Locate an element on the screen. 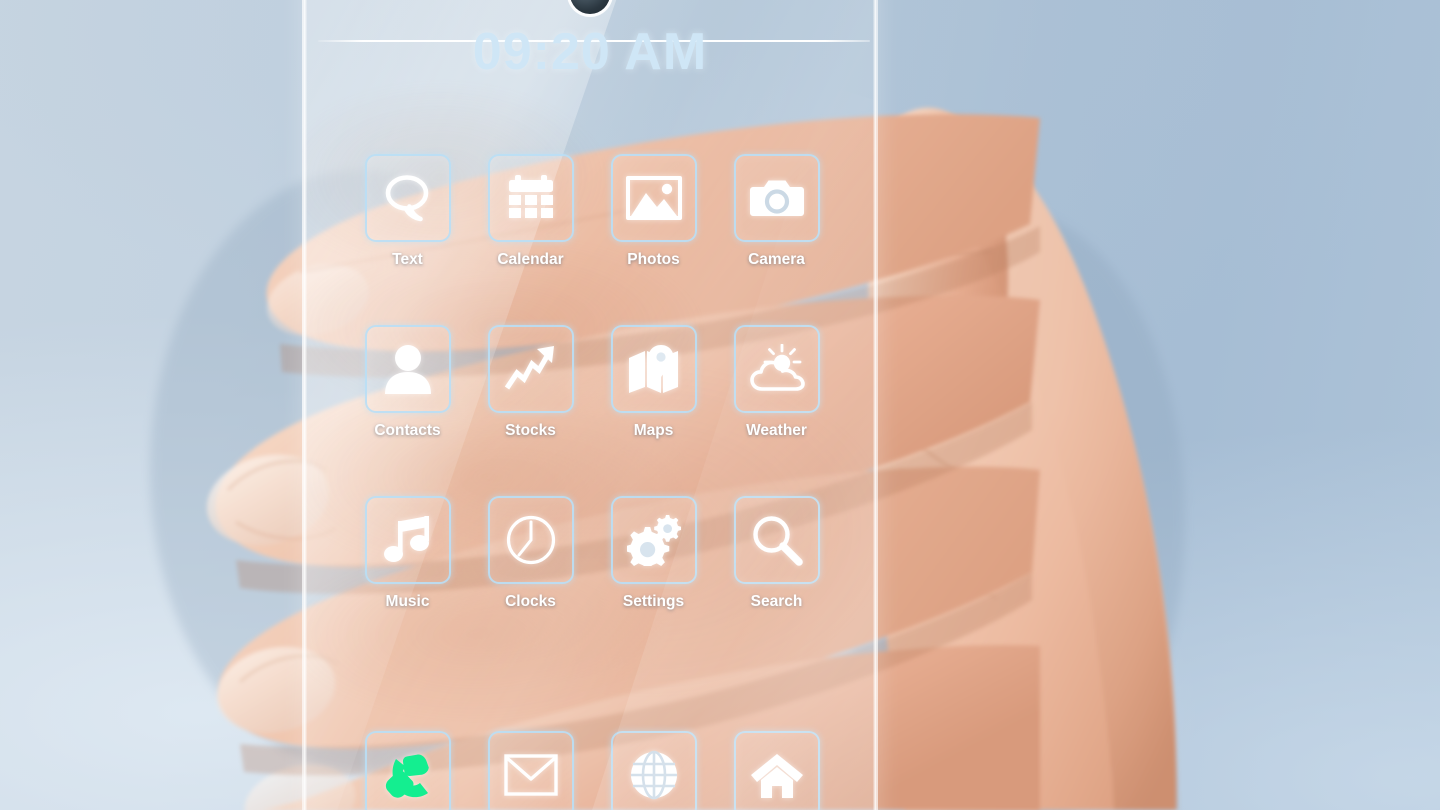  app-weather: Weather is located at coordinates (776, 382).